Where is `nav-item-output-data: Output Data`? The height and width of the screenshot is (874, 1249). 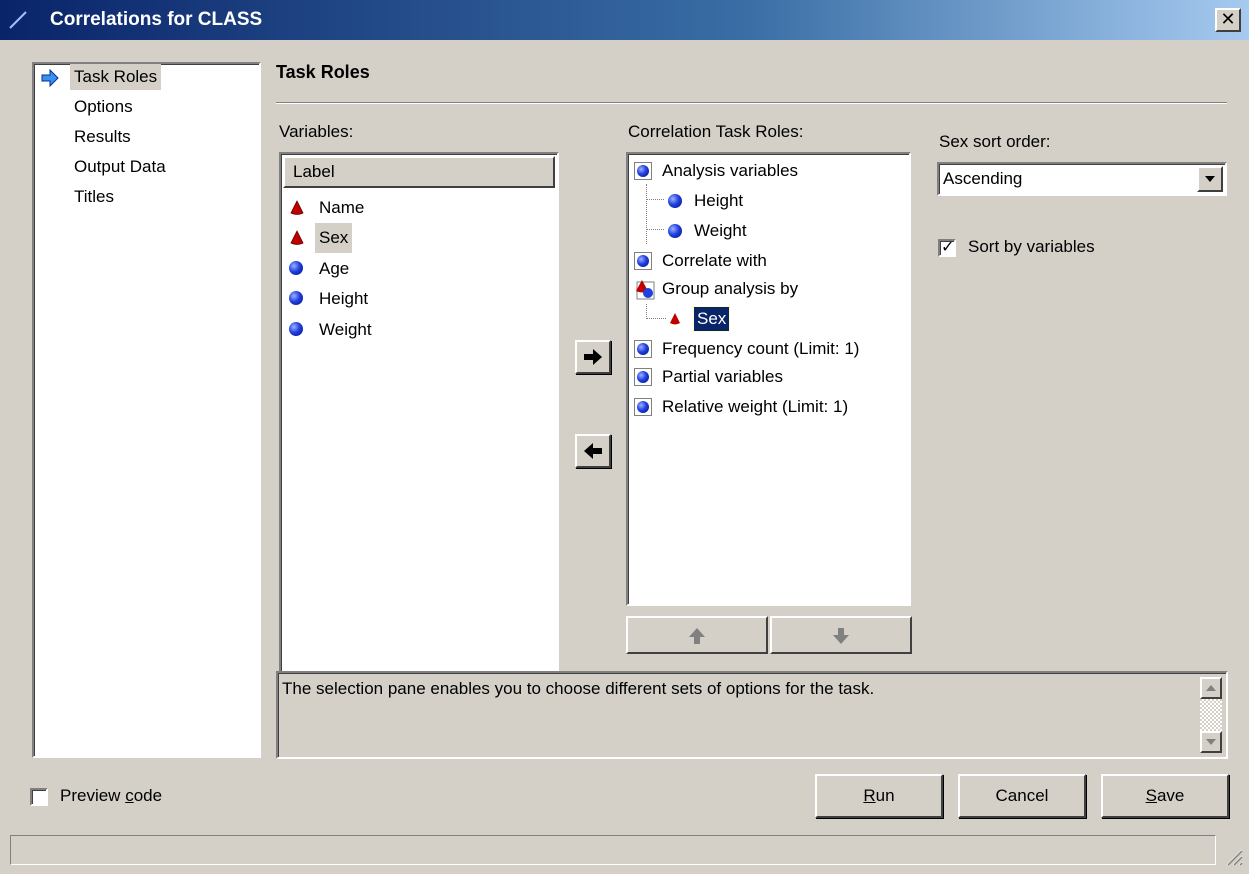 nav-item-output-data: Output Data is located at coordinates (120, 167).